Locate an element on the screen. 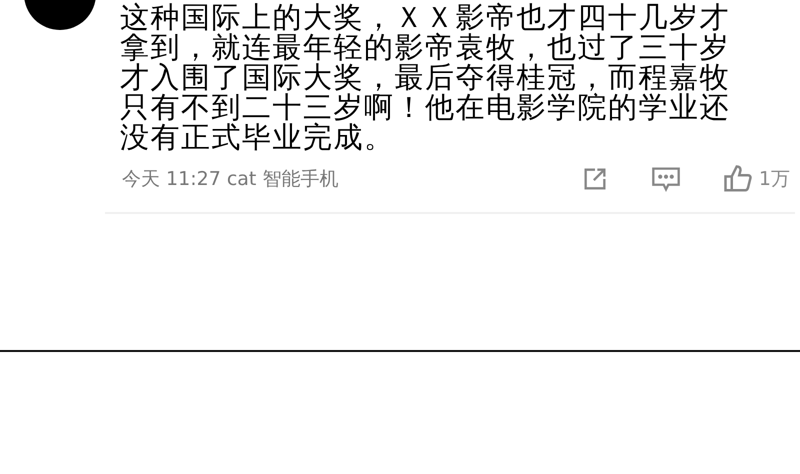  comment-meta: 今天 11:27 cat 智能手机 is located at coordinates (230, 179).